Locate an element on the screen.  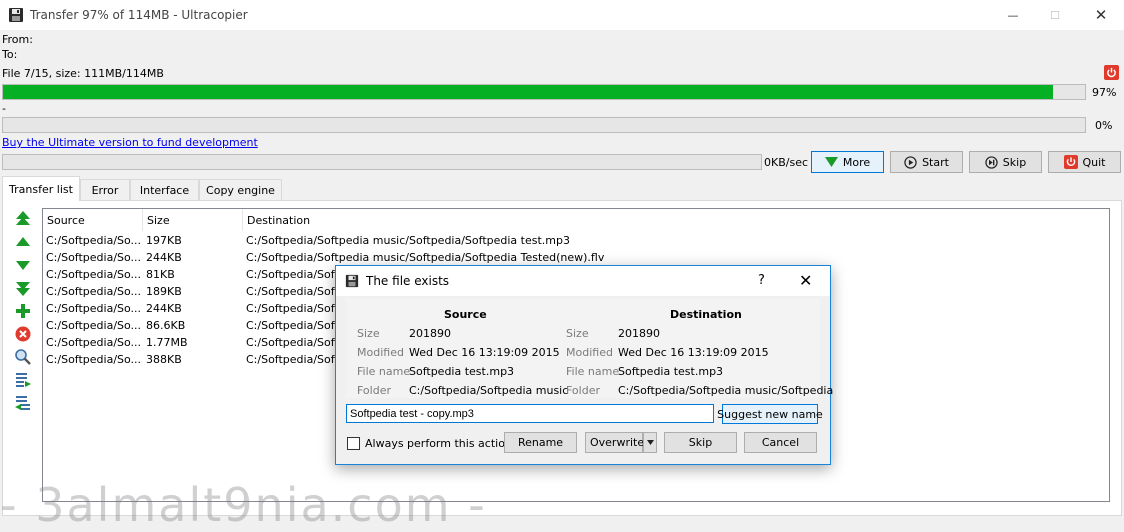
close-icon: ✕ is located at coordinates (1101, 15).